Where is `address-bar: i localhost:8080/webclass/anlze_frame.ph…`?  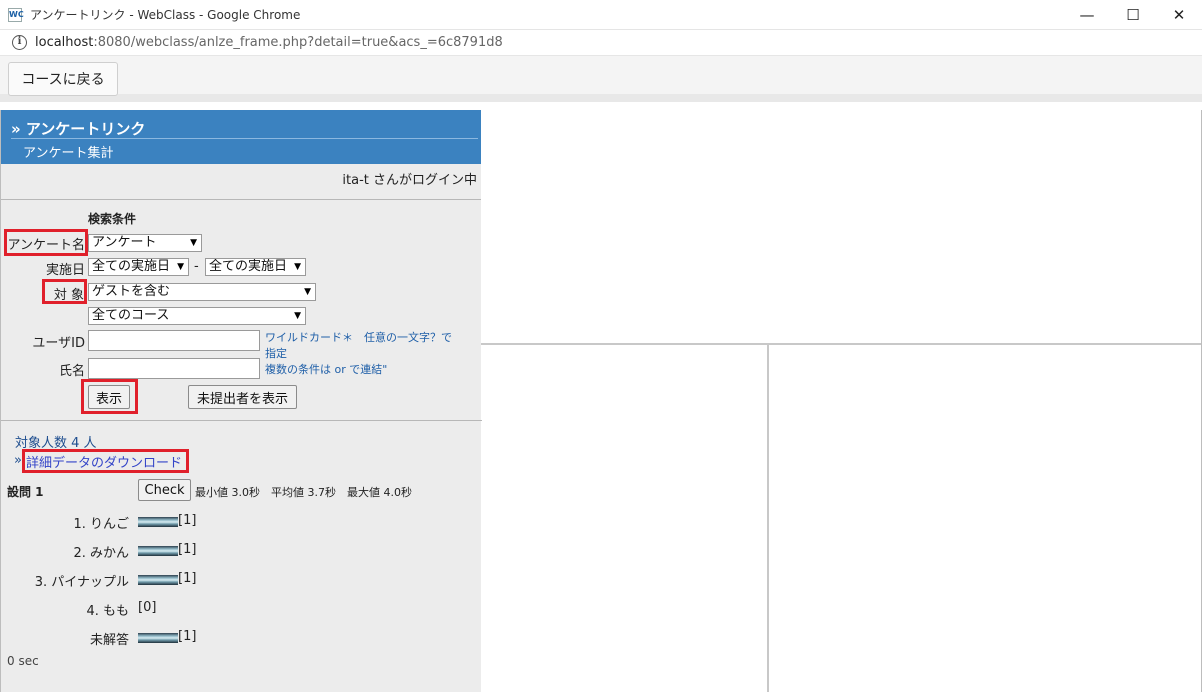 address-bar: i localhost:8080/webclass/anlze_frame.ph… is located at coordinates (601, 43).